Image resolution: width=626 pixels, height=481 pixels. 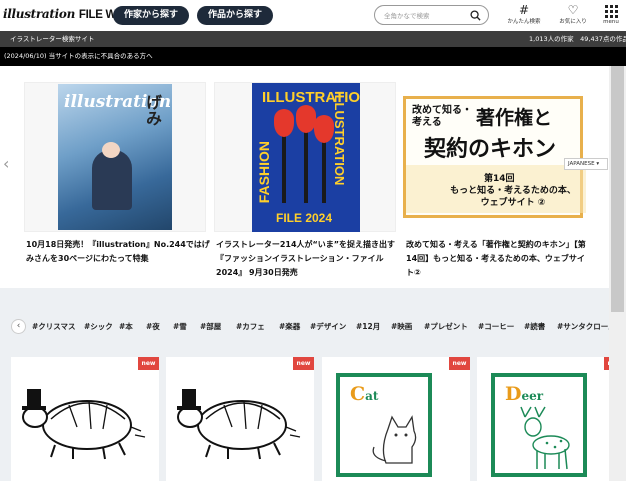 What do you see at coordinates (339, 138) in the screenshot?
I see `poster-right-text: ILLUSTRATION` at bounding box center [339, 138].